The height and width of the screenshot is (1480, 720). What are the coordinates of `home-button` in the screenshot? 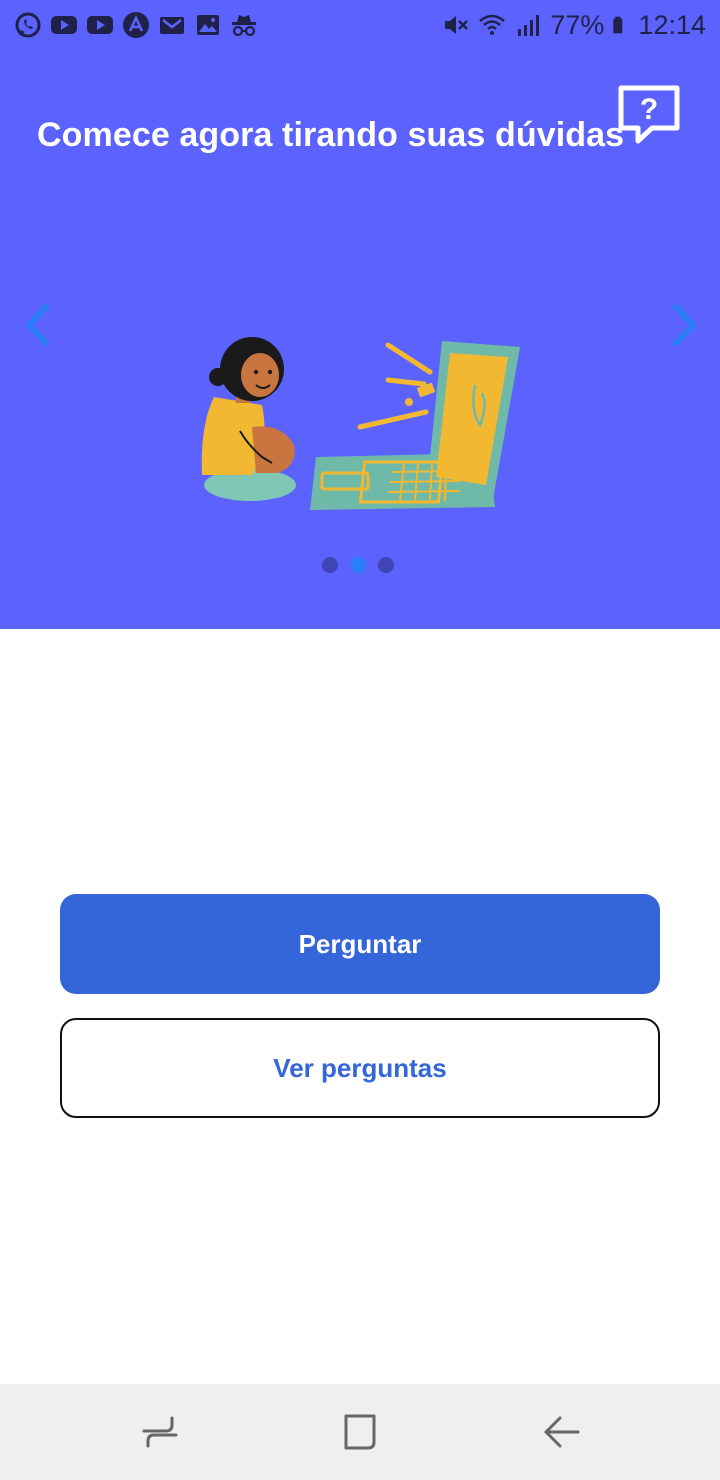 It's located at (360, 1432).